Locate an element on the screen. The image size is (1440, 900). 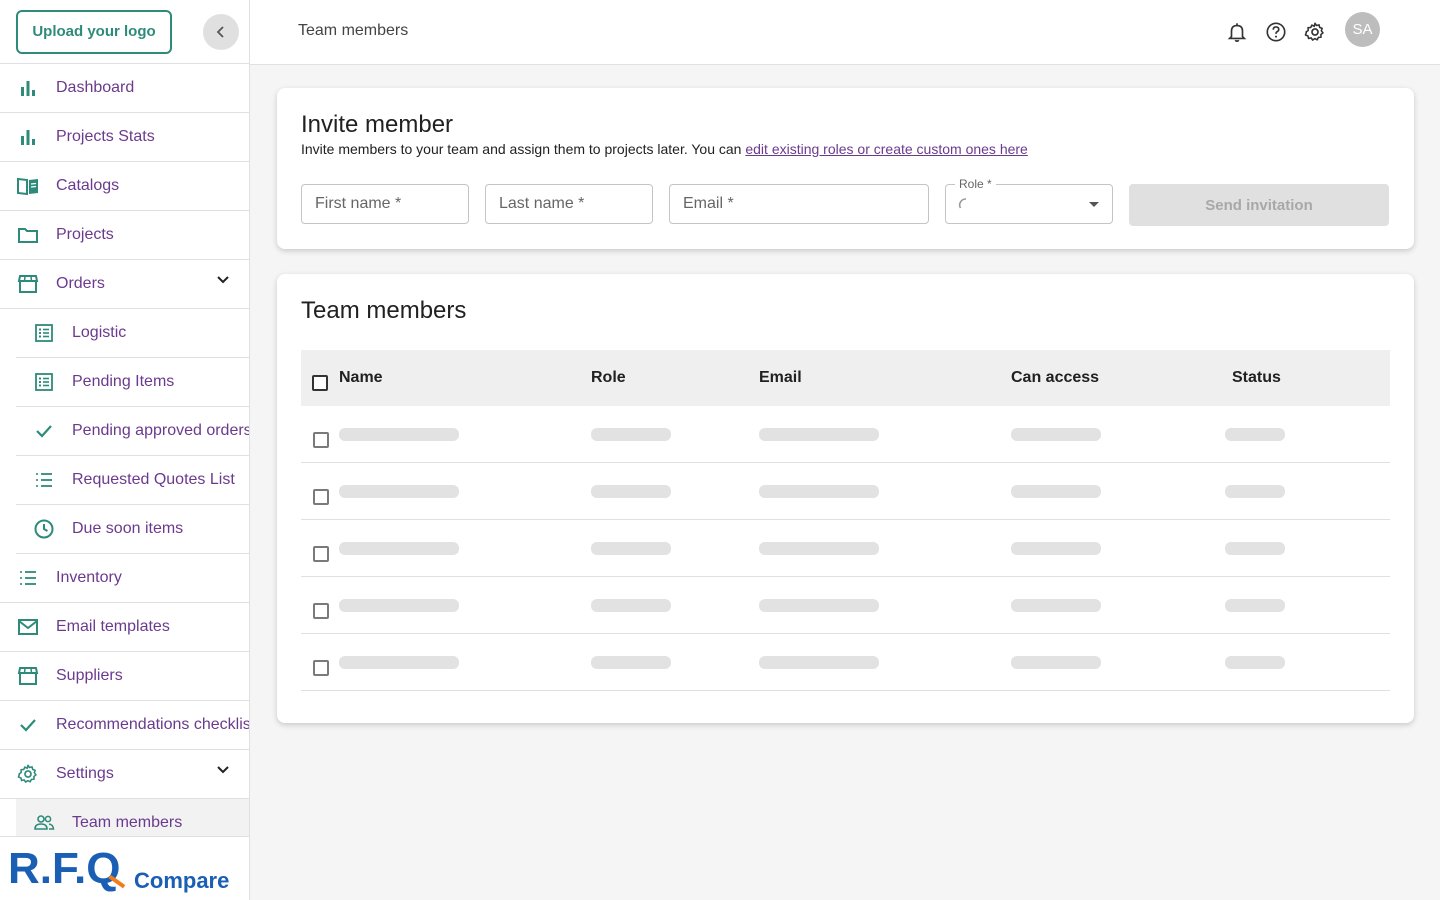
sidebar-item-label: Team members is located at coordinates (127, 822).